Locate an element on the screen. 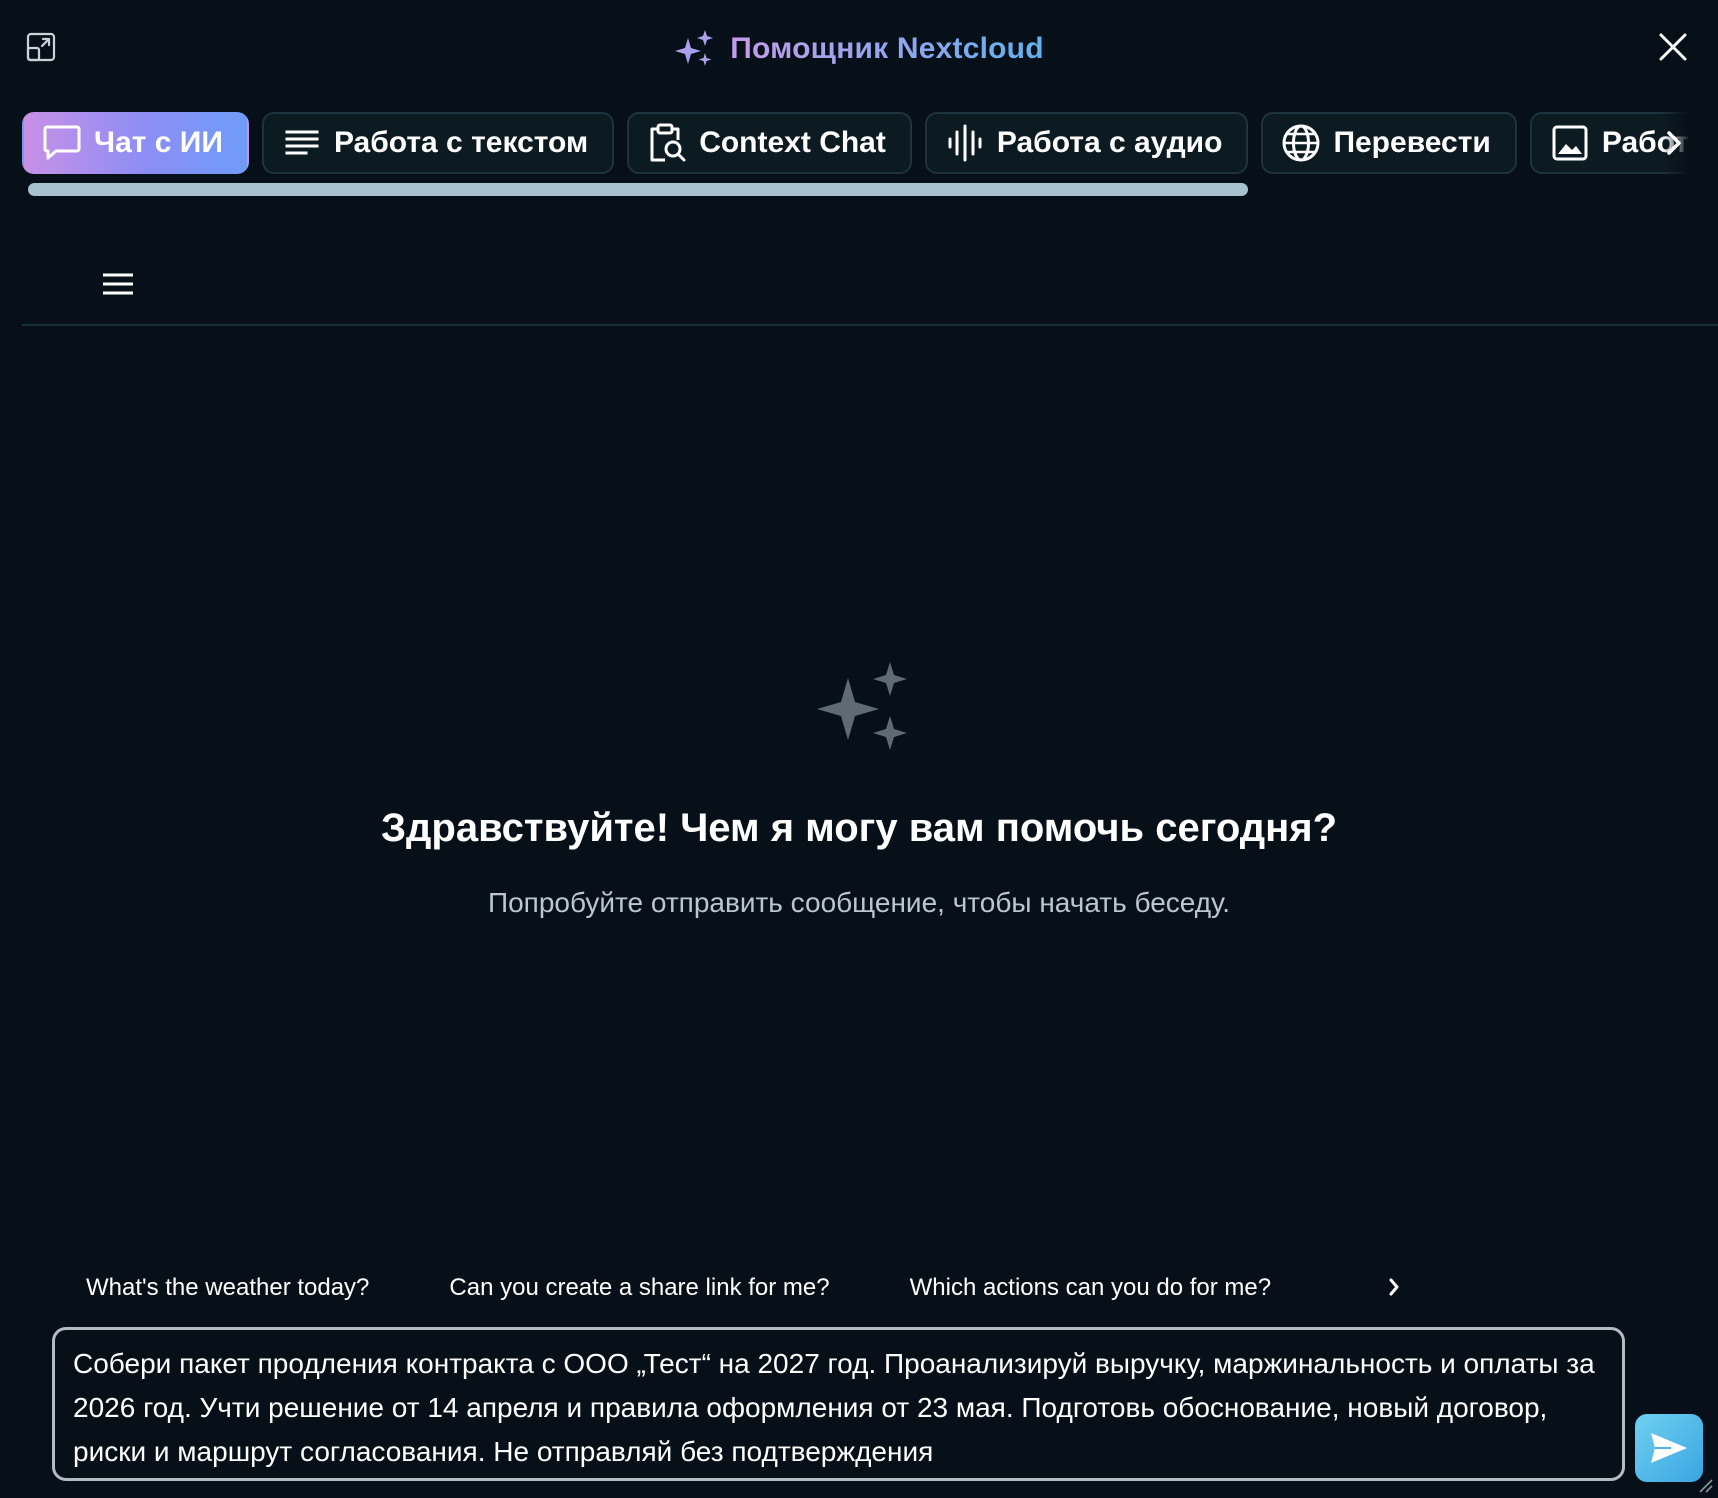 This screenshot has width=1718, height=1498. suggestion-weather: What's the weather today? is located at coordinates (227, 1288).